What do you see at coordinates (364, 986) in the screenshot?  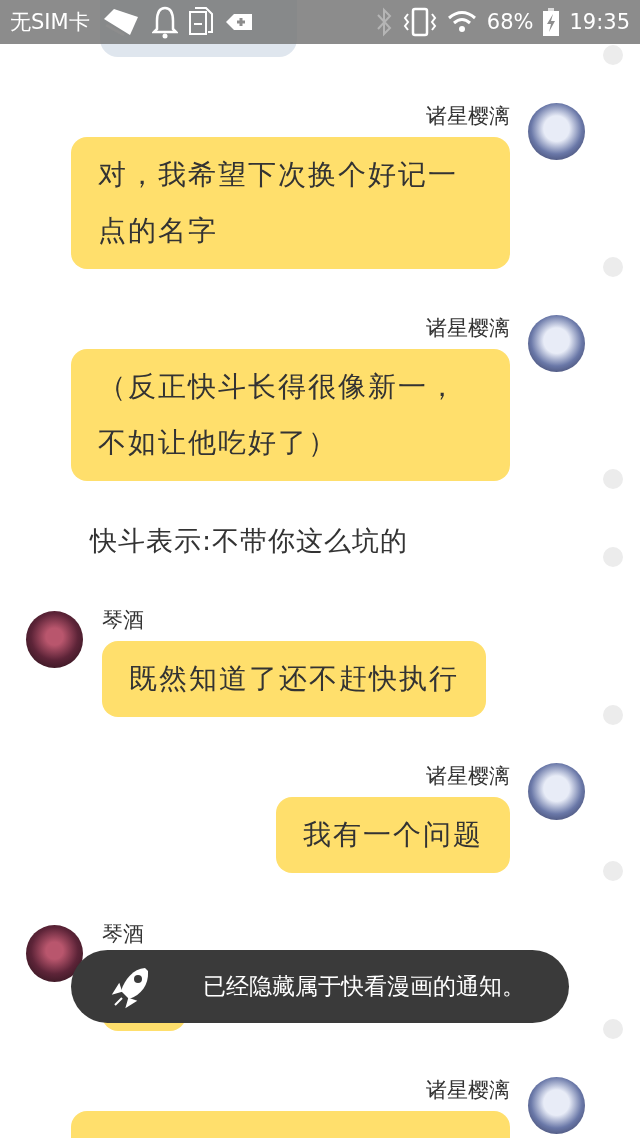 I see `toast-text: 已经隐藏属于快看漫画的通知。` at bounding box center [364, 986].